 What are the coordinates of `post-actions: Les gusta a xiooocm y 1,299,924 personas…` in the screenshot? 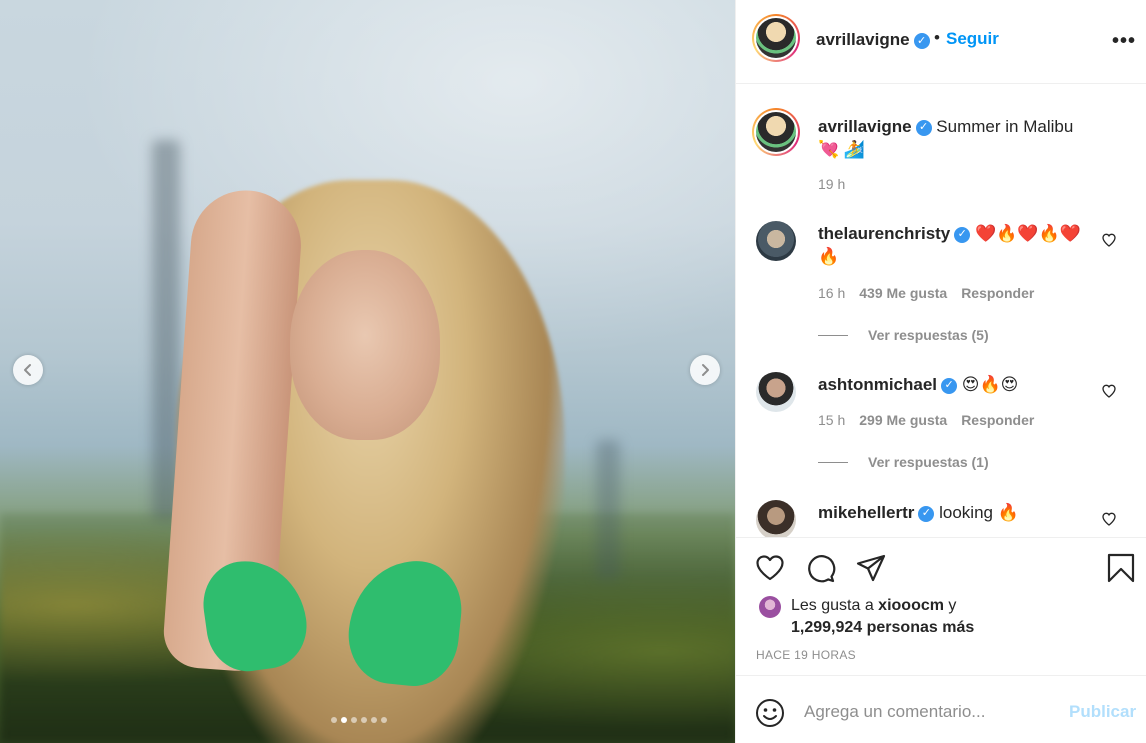 It's located at (941, 606).